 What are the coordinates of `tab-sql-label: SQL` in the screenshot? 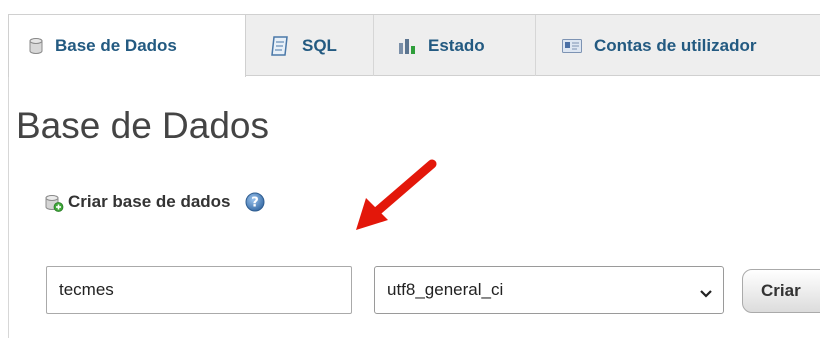 It's located at (319, 45).